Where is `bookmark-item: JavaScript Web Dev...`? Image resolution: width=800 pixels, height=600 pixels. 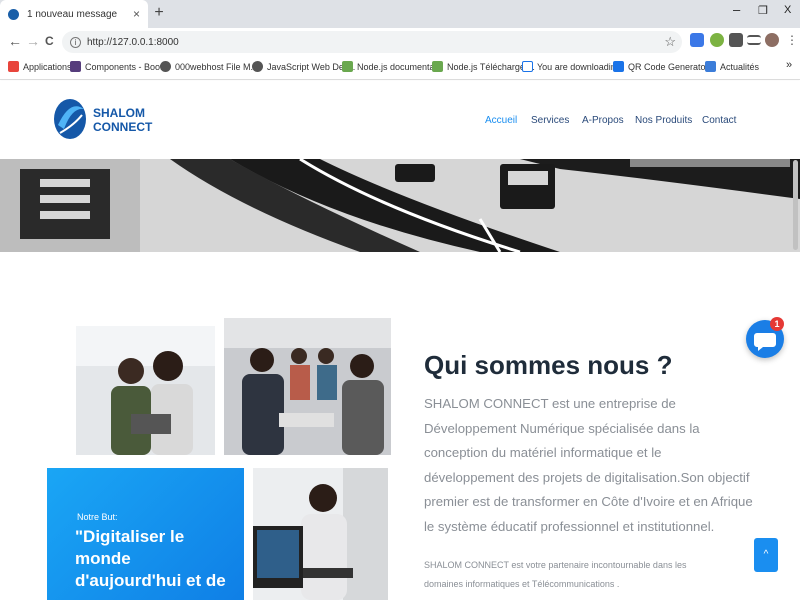 bookmark-item: JavaScript Web Dev... is located at coordinates (303, 66).